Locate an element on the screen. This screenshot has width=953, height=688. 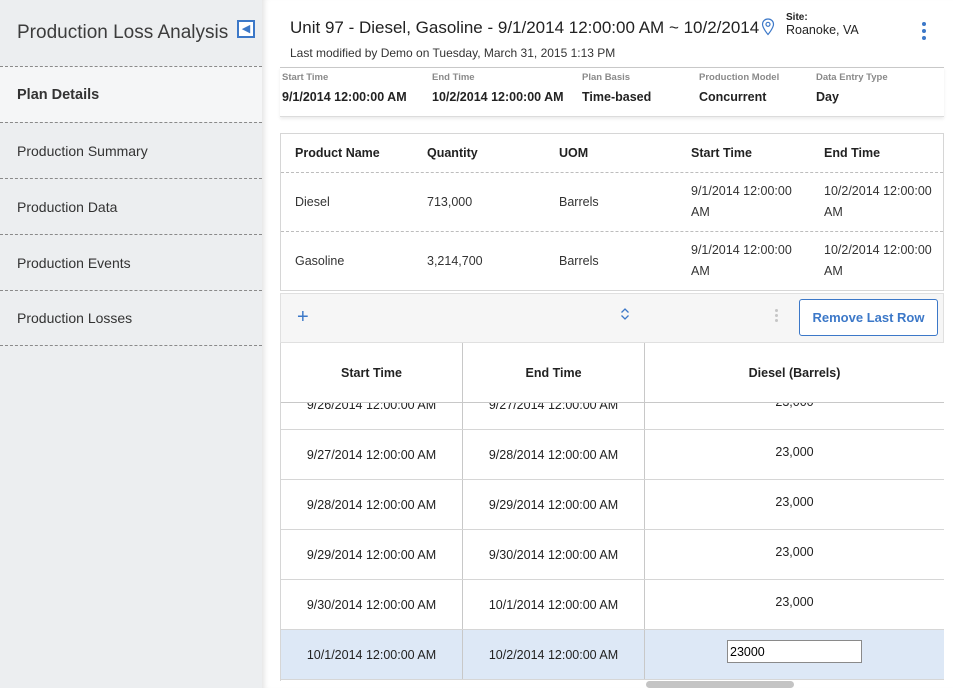
meta-value: 9/1/2014 12:00:00 AM is located at coordinates (344, 97).